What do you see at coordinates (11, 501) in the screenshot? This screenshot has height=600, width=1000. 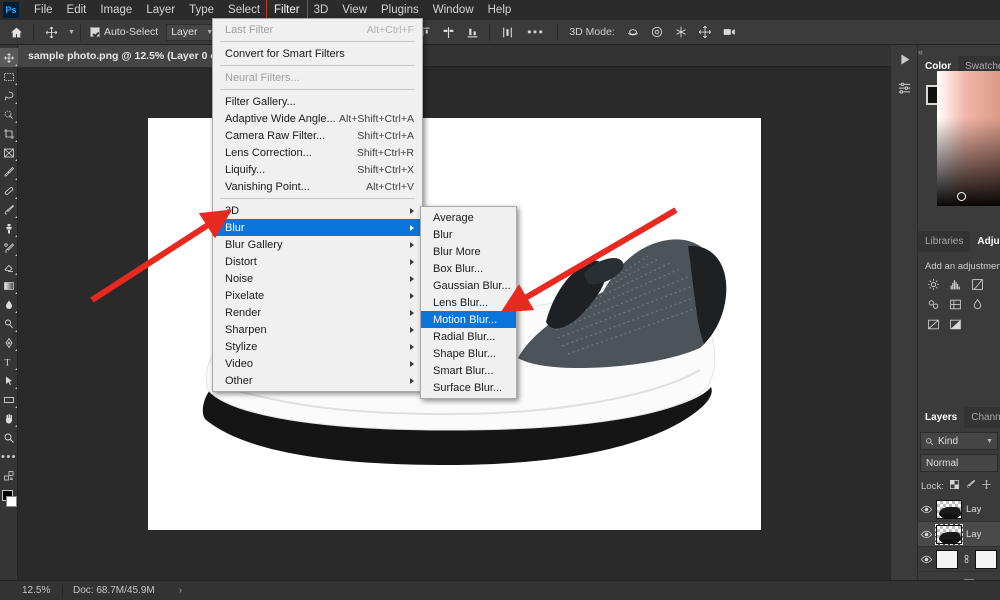 I see `background-color-swatch` at bounding box center [11, 501].